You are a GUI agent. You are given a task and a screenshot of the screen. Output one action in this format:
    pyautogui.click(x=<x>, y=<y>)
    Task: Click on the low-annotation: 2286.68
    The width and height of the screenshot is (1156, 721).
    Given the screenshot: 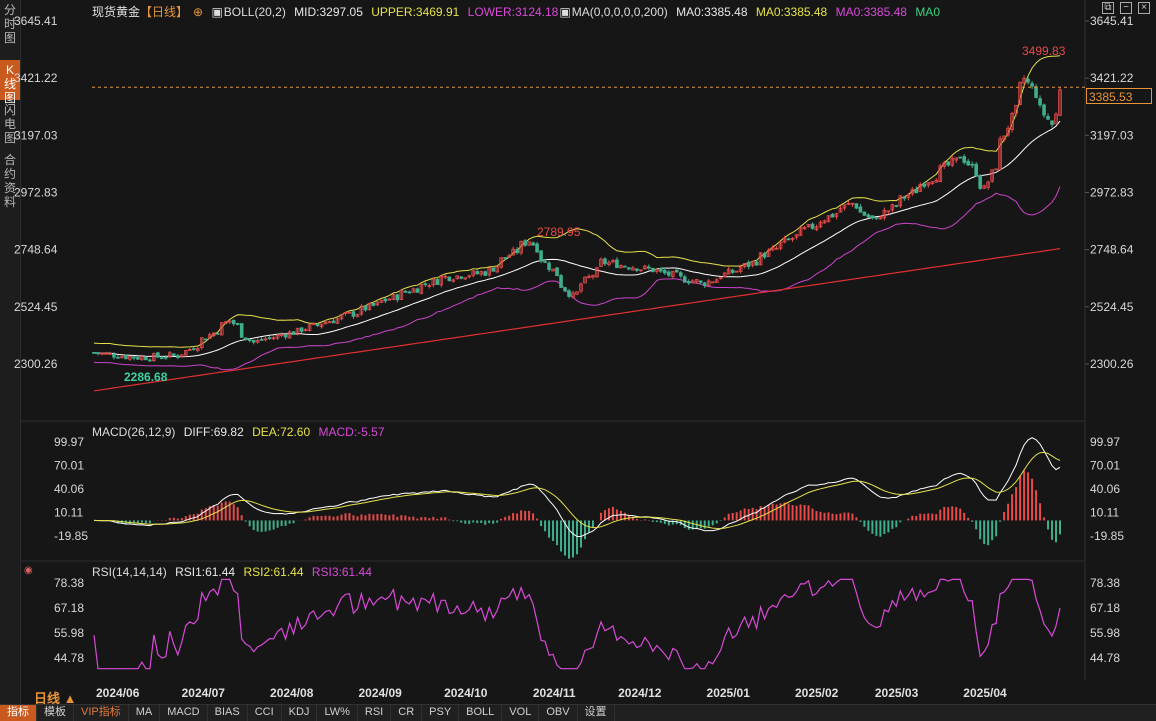 What is the action you would take?
    pyautogui.click(x=146, y=377)
    